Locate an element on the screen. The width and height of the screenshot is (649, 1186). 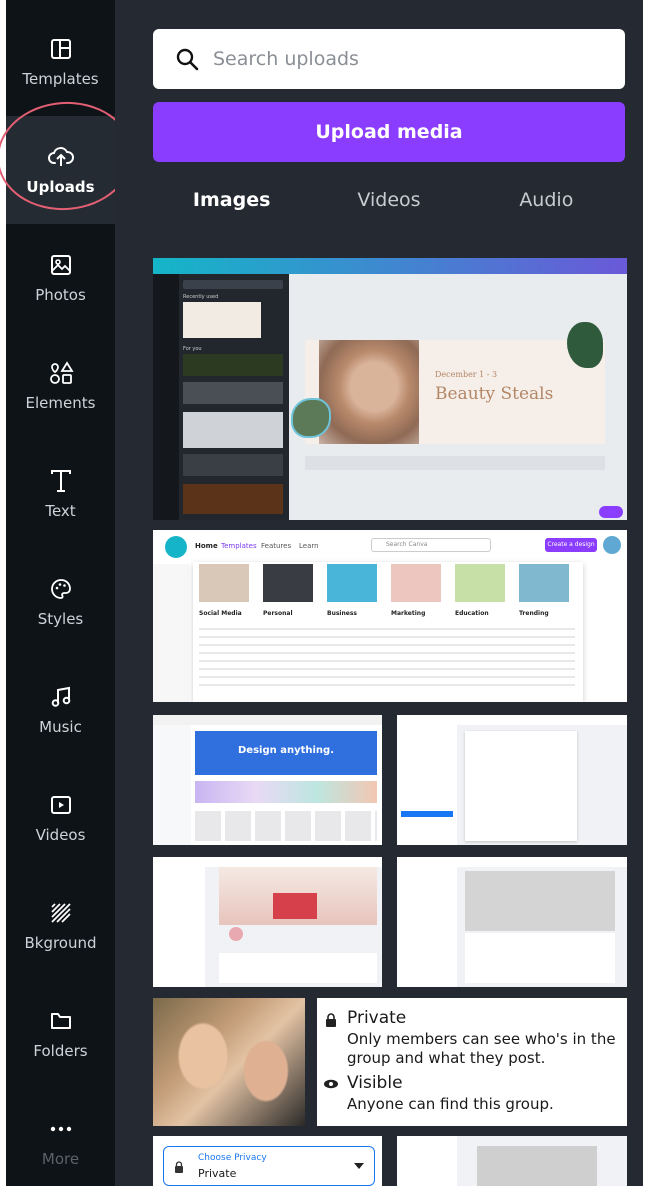
upload-thumbnail-group-settings is located at coordinates (512, 1161).